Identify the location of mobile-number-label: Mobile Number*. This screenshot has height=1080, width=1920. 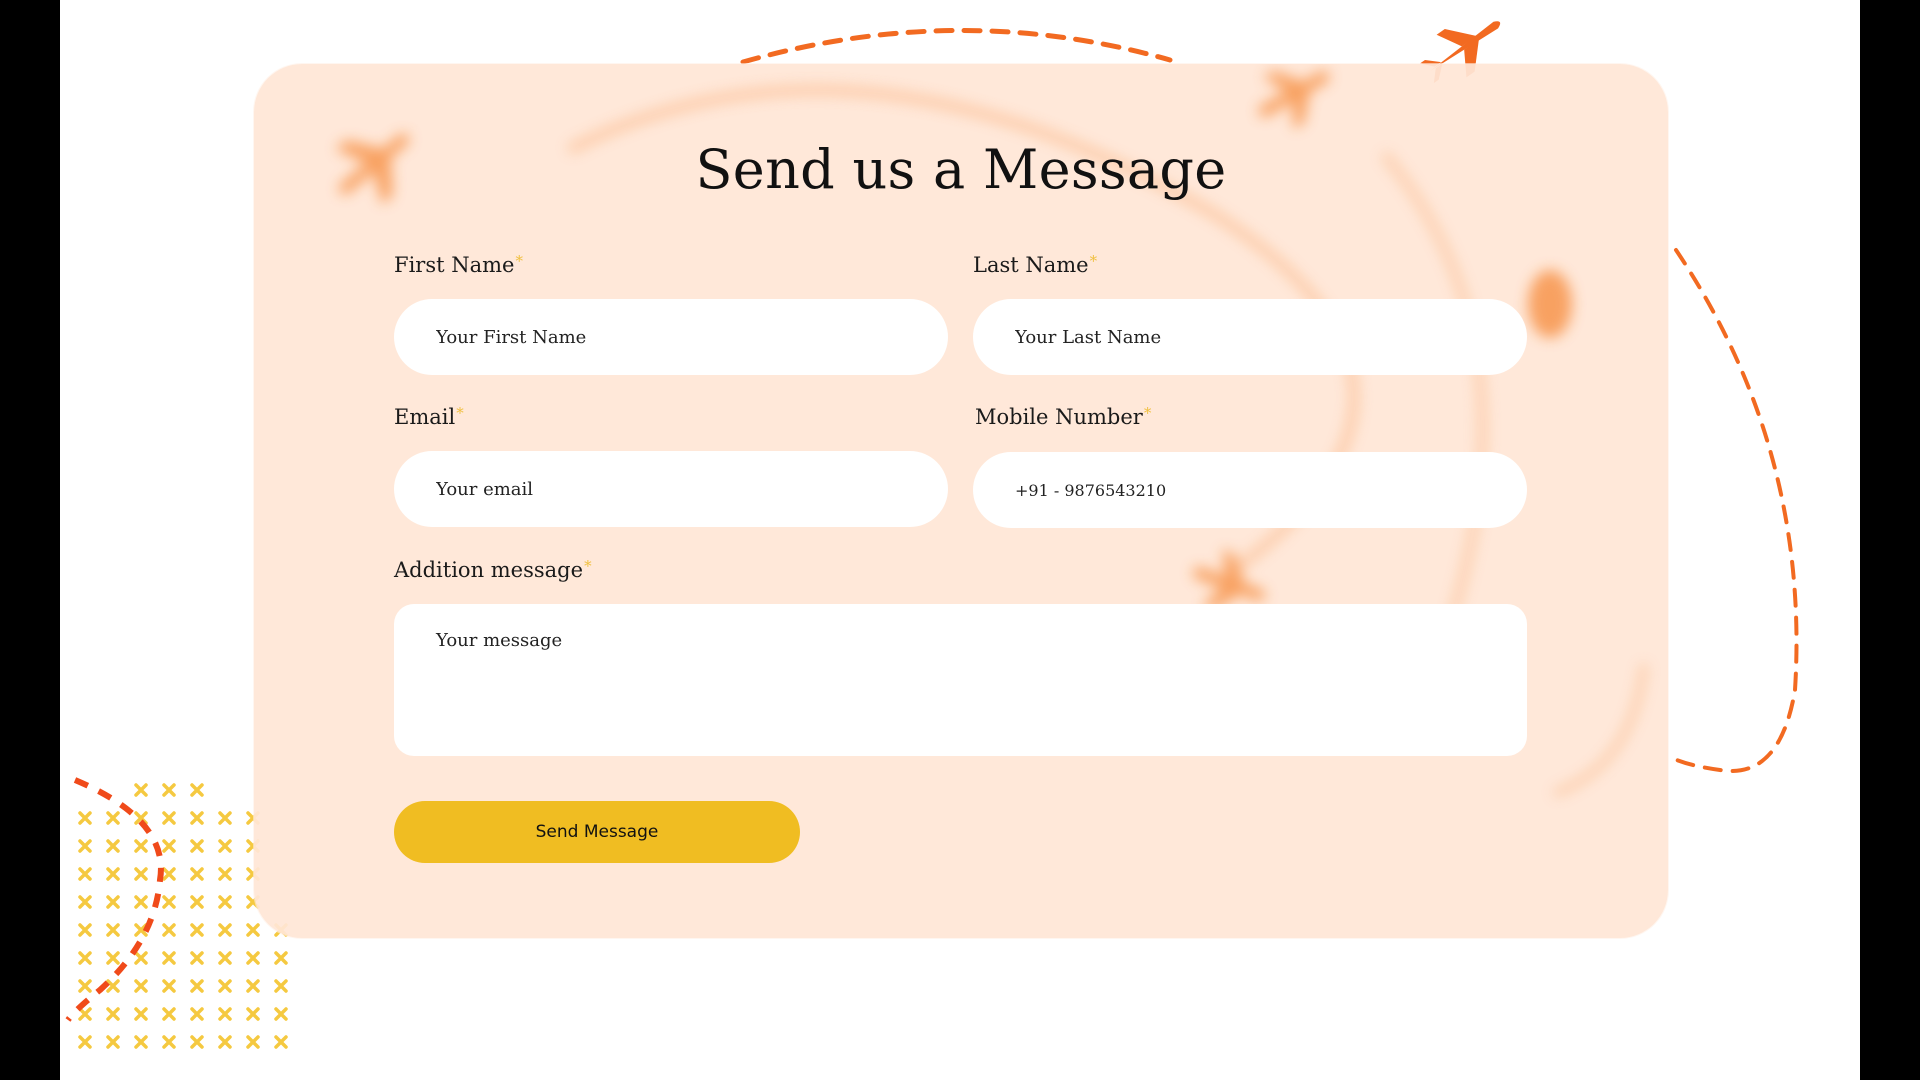
(1063, 416).